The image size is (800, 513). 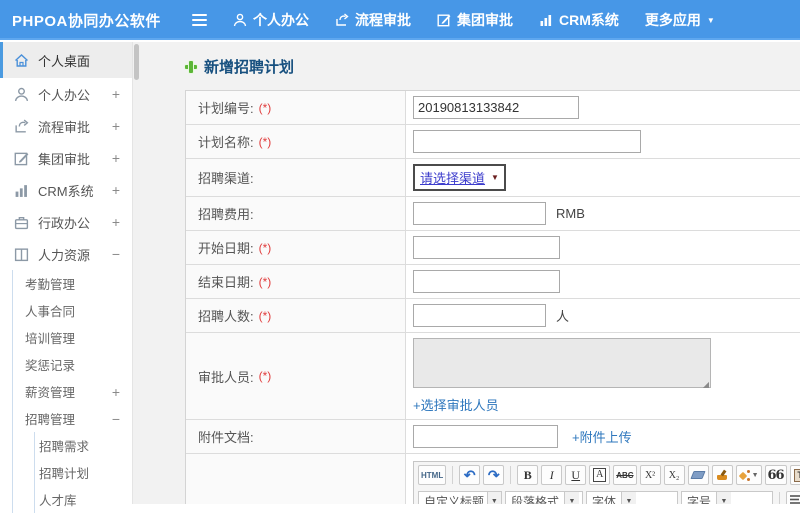 I want to click on sidebar-item-talent-pool: 人才库, so click(x=83, y=499).